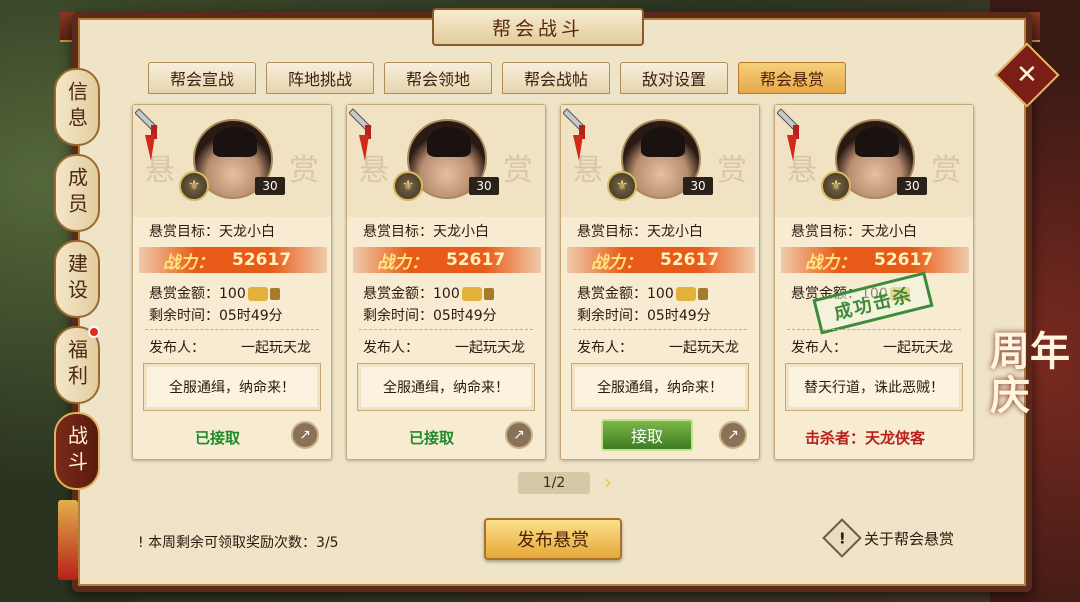  I want to click on gold-ingot-icon, so click(471, 294).